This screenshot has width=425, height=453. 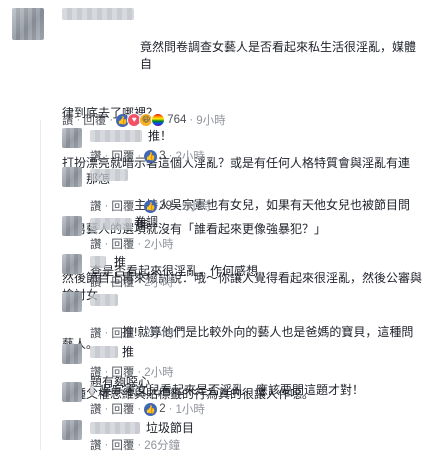 What do you see at coordinates (232, 390) in the screenshot?
I see `reply-text: 吳宗憲女兒看起來是否淫亂，應該要問這題才對！` at bounding box center [232, 390].